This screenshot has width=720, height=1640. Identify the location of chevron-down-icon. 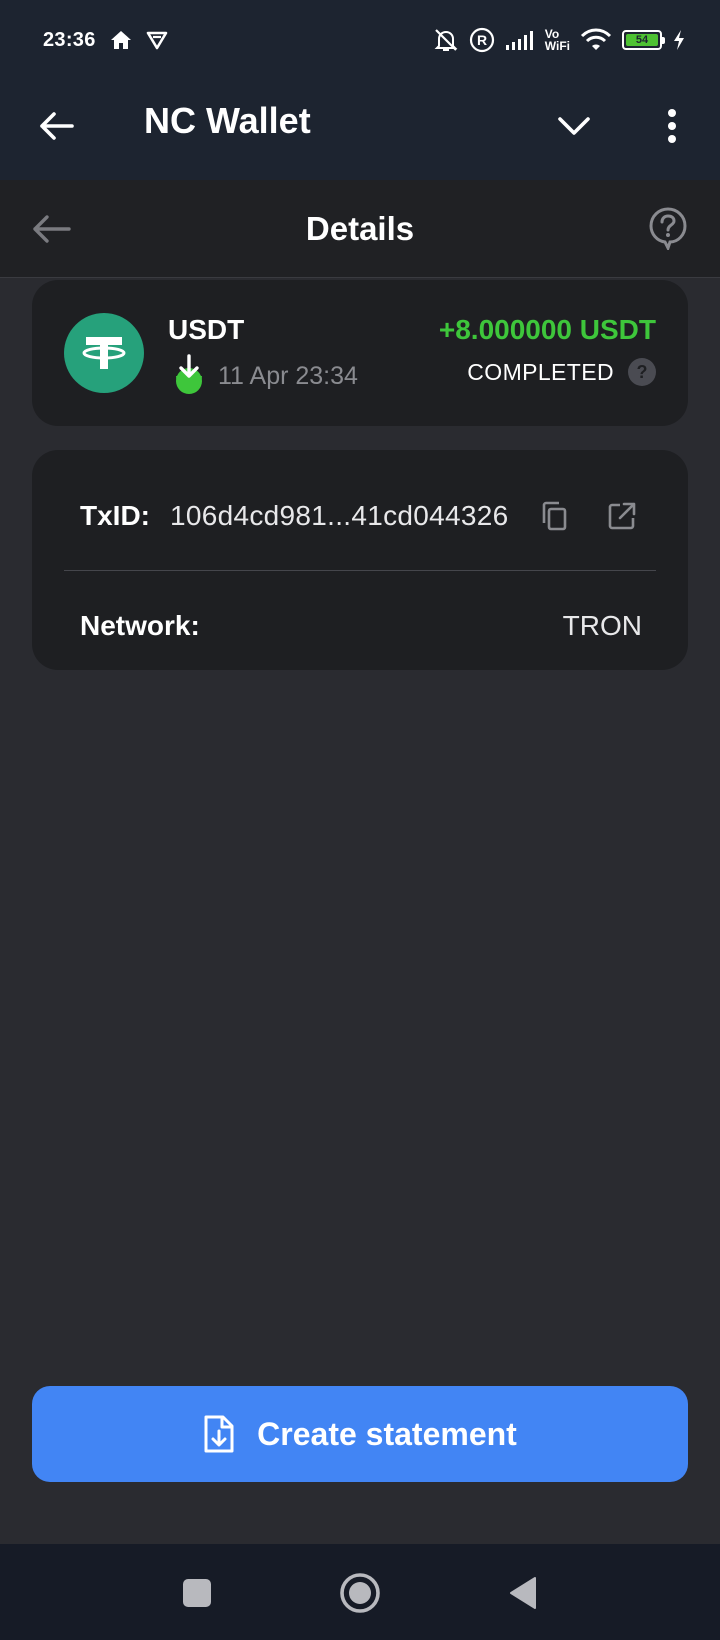
(574, 126).